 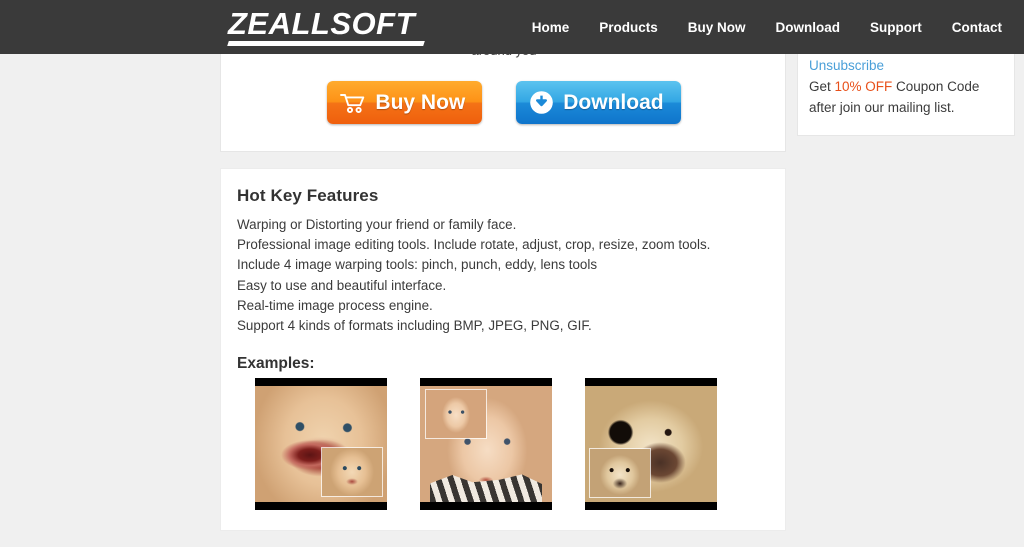 I want to click on nav-item-contact: Contact, so click(x=977, y=27).